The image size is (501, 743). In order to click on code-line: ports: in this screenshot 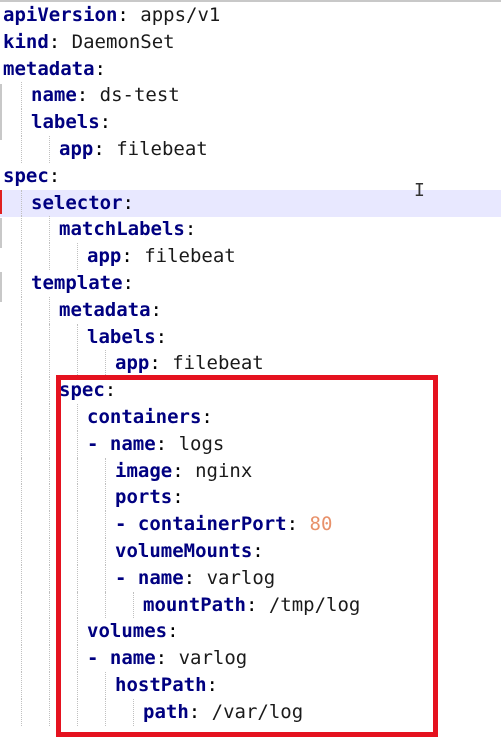, I will do `click(250, 497)`.